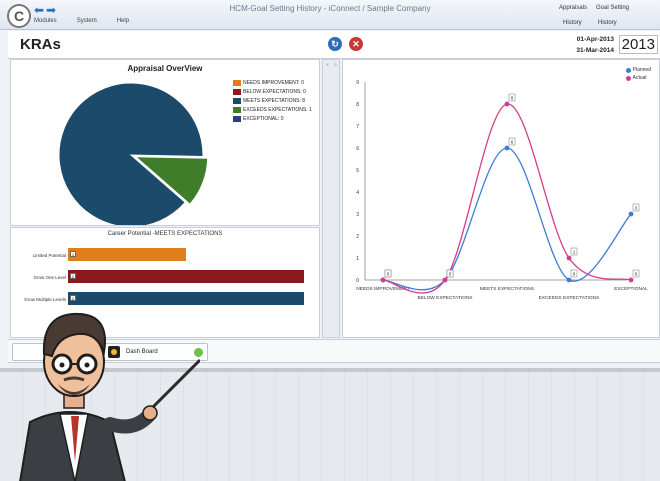  I want to click on legend-item: Planned, so click(638, 70).